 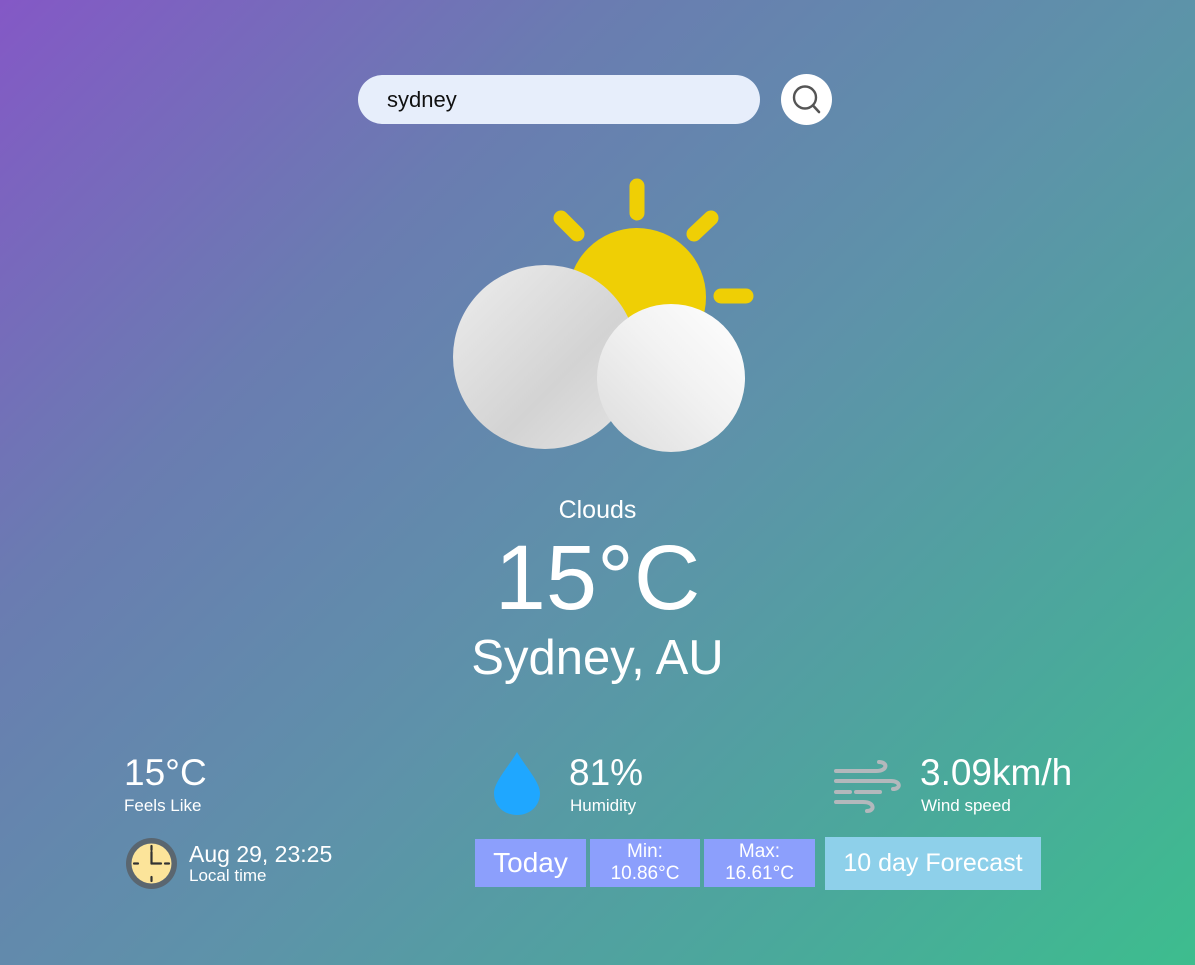 What do you see at coordinates (996, 772) in the screenshot?
I see `wind-speed-value: 3.09km/h` at bounding box center [996, 772].